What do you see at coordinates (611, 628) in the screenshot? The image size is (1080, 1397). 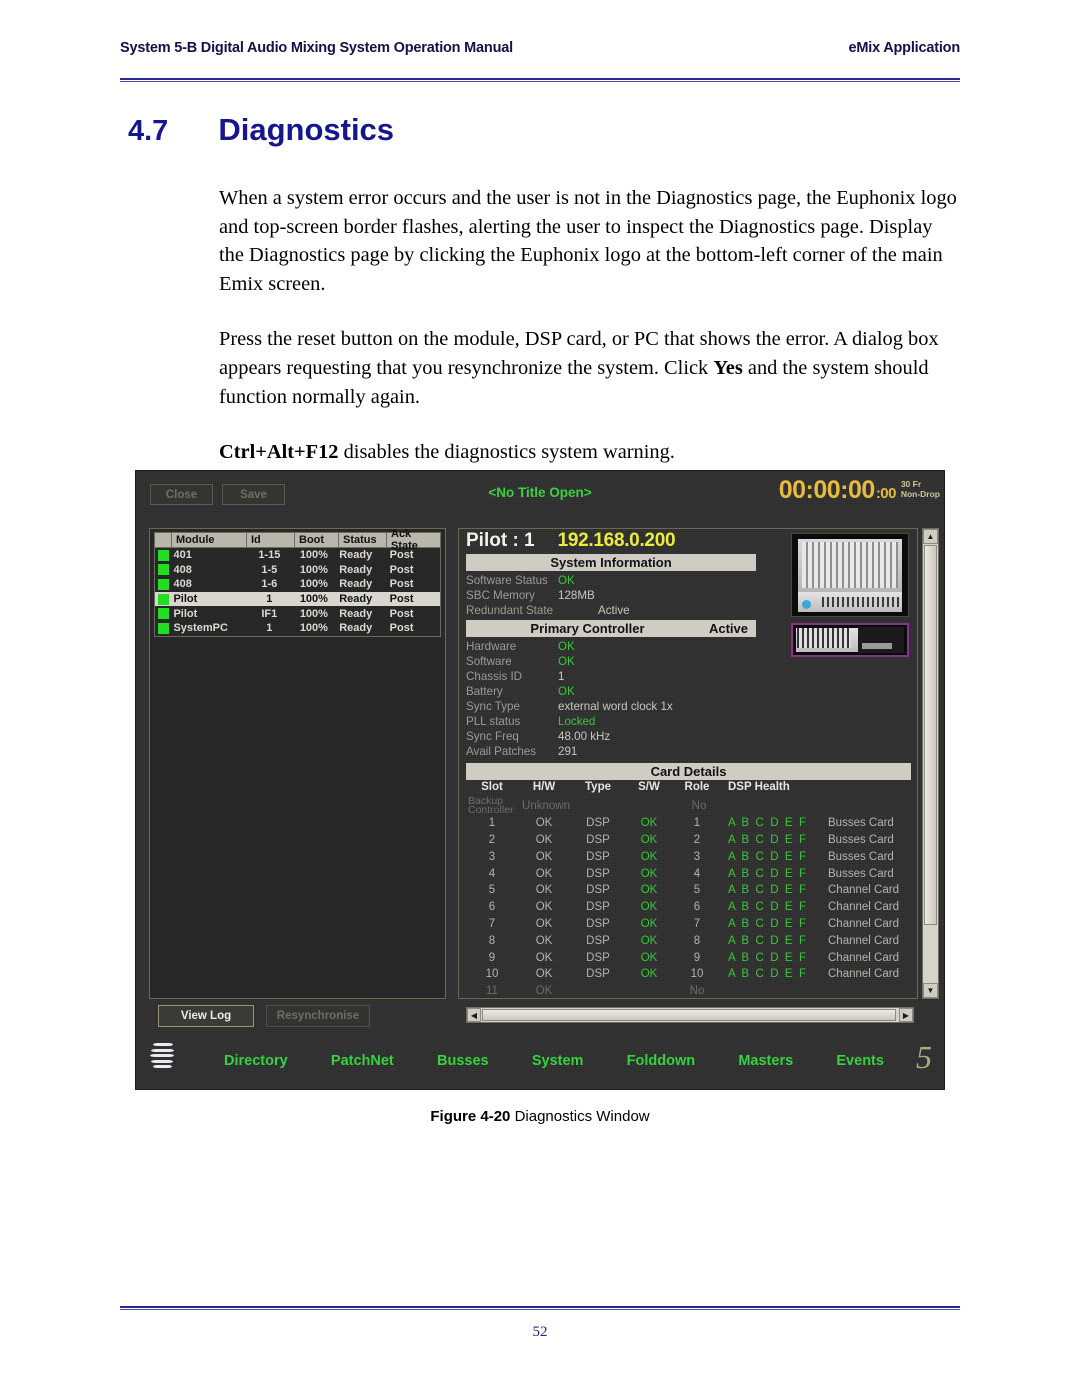 I see `primary-controller-header: Primary Controller Active` at bounding box center [611, 628].